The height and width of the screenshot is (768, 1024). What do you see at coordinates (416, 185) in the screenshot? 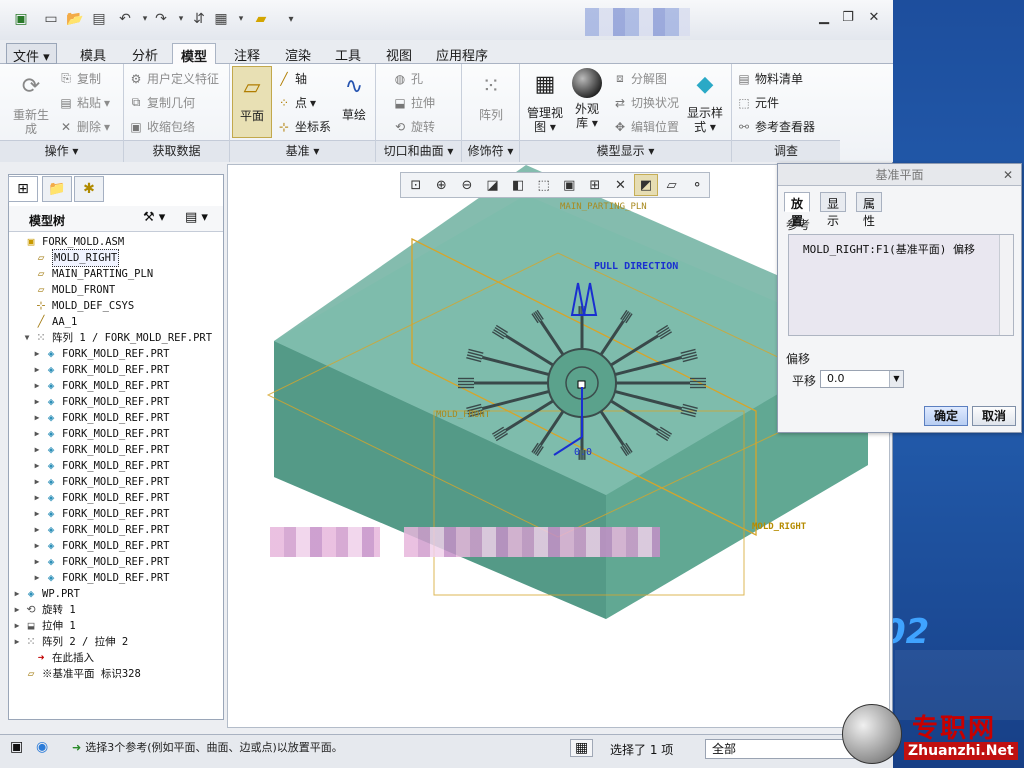
I see `refit-icon: ⊡` at bounding box center [416, 185].